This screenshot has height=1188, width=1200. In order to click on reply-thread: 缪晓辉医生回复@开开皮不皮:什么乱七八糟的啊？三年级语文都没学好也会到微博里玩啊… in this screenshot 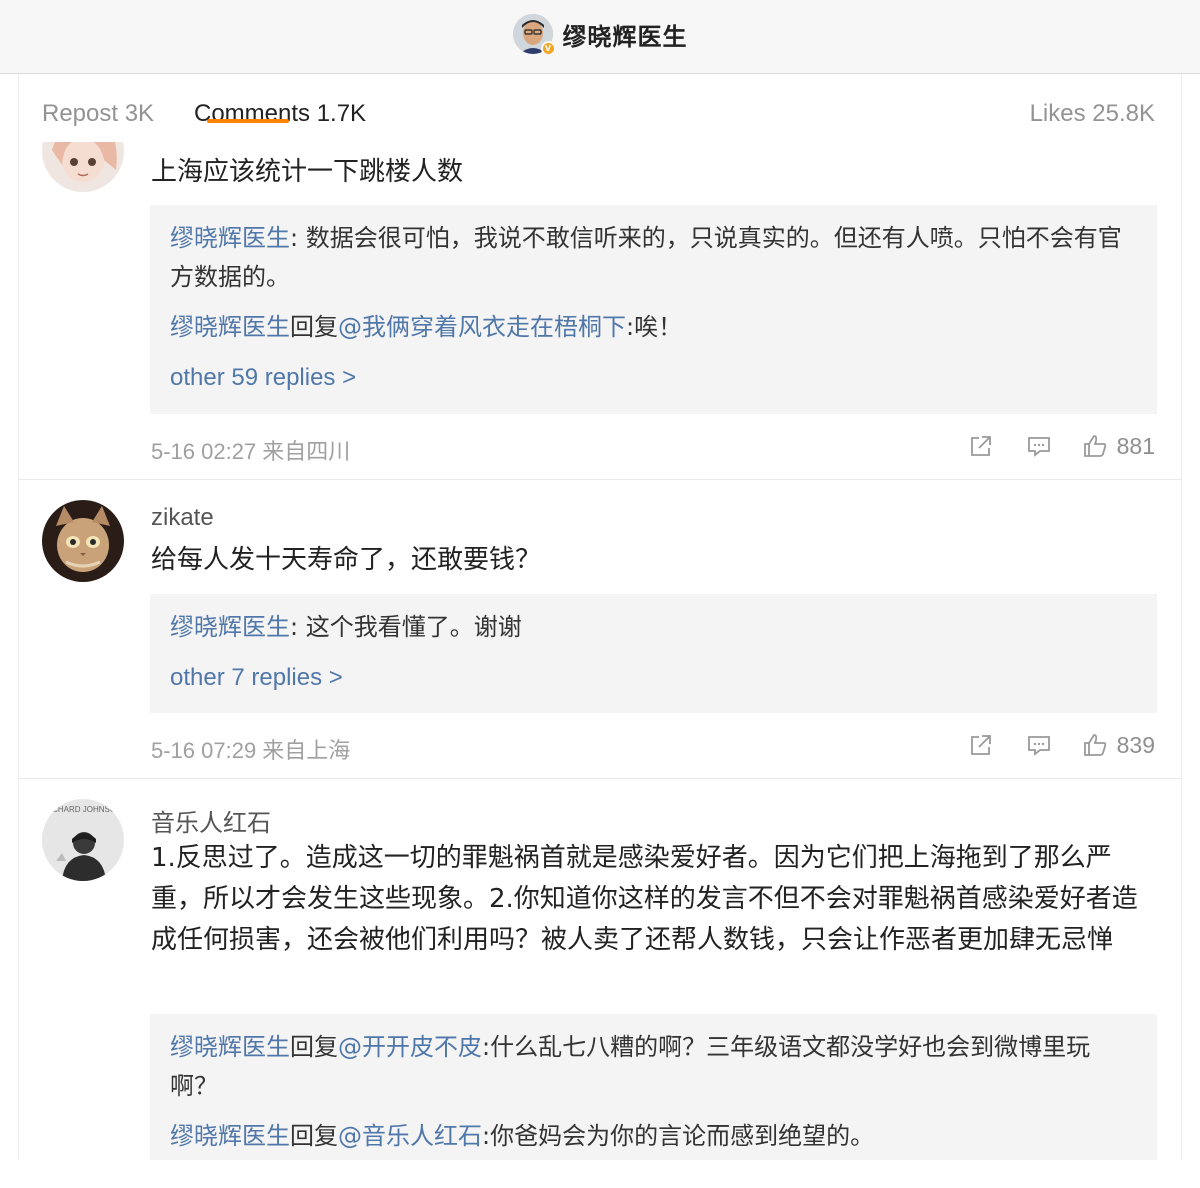, I will do `click(653, 1087)`.